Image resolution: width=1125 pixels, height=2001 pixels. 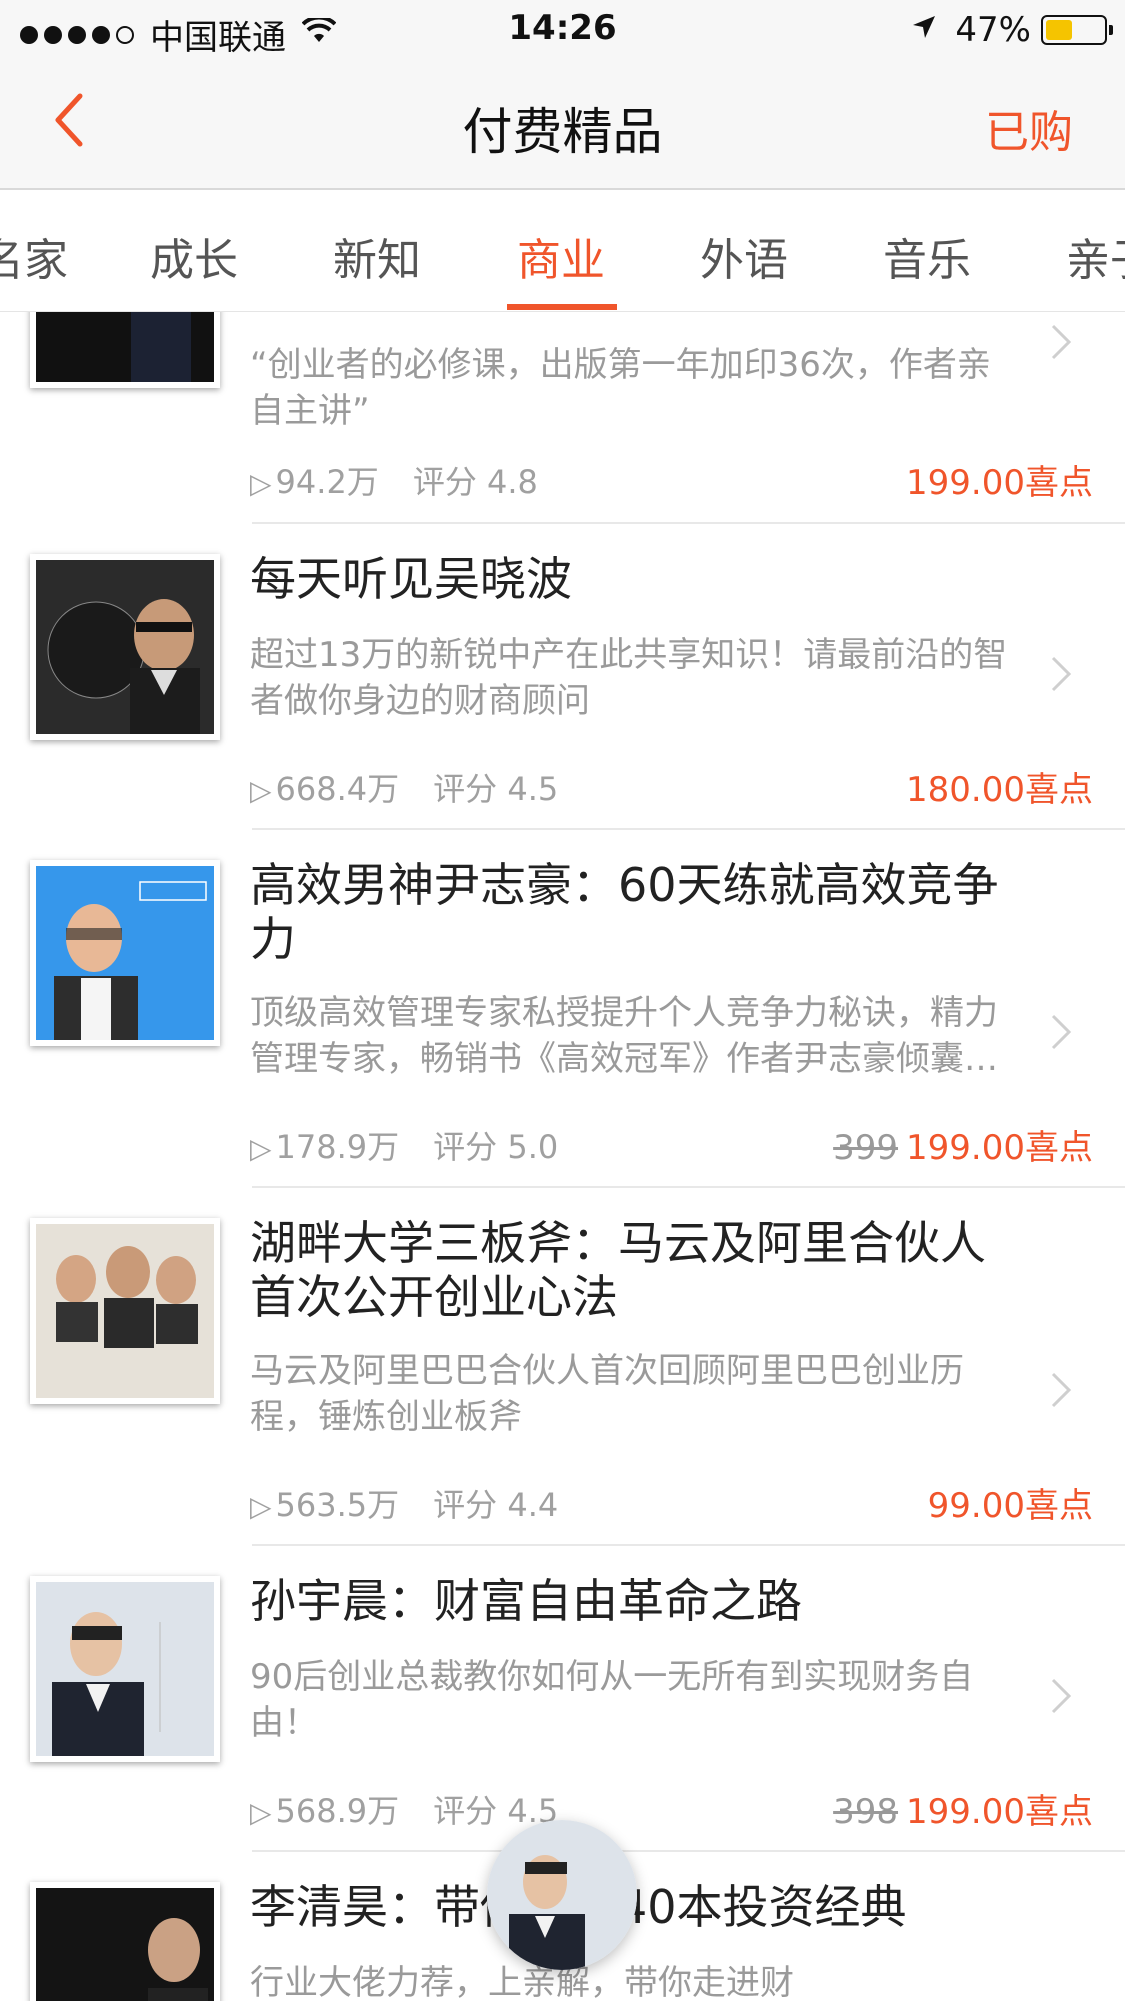 I want to click on course-price: 199.00喜点, so click(x=999, y=479).